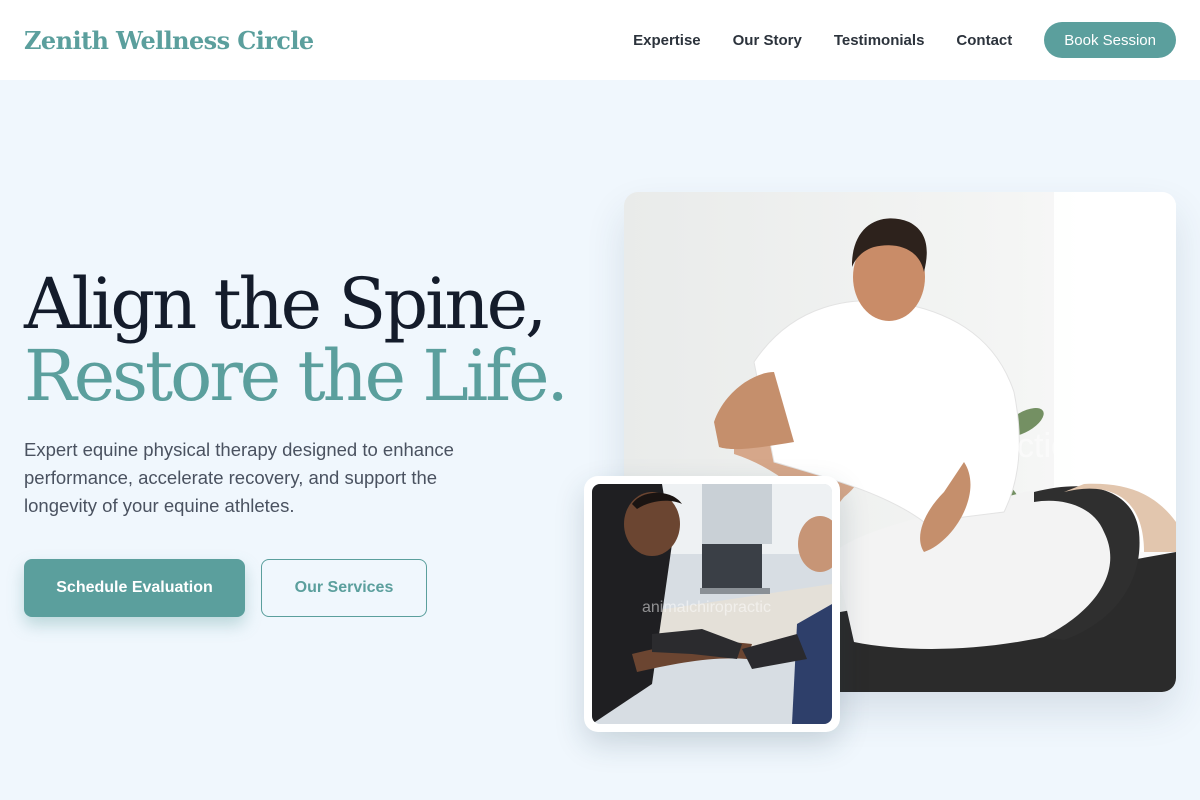  Describe the element at coordinates (984, 40) in the screenshot. I see `nav-link-contact: Contact` at that location.